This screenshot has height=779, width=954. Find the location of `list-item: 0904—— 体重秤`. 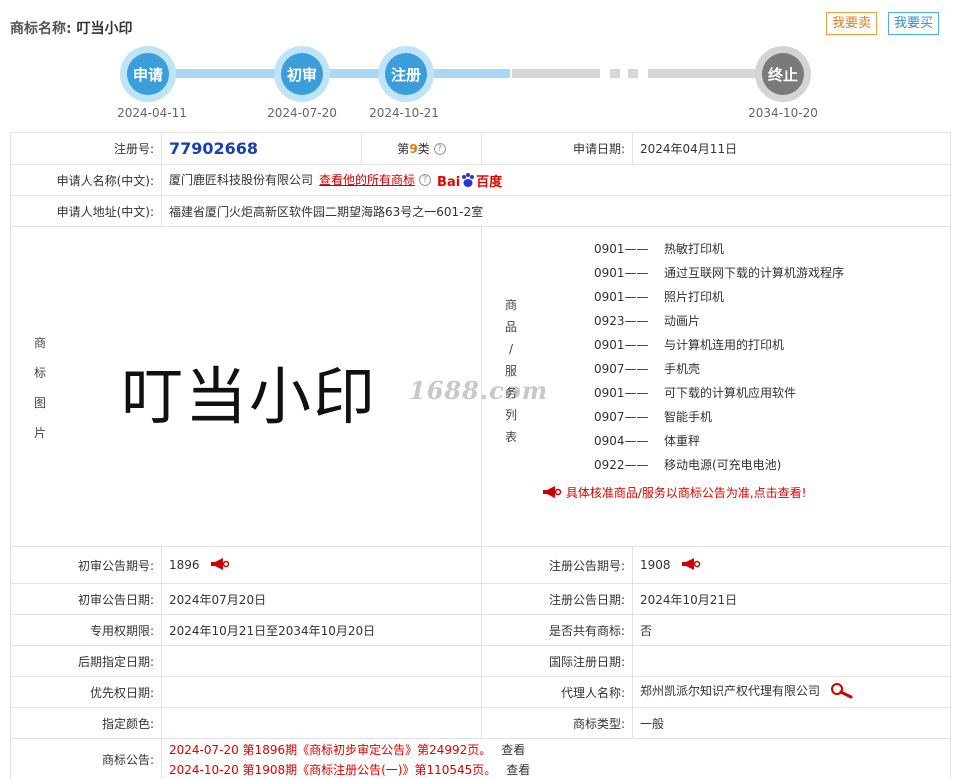

list-item: 0904—— 体重秤 is located at coordinates (647, 440).